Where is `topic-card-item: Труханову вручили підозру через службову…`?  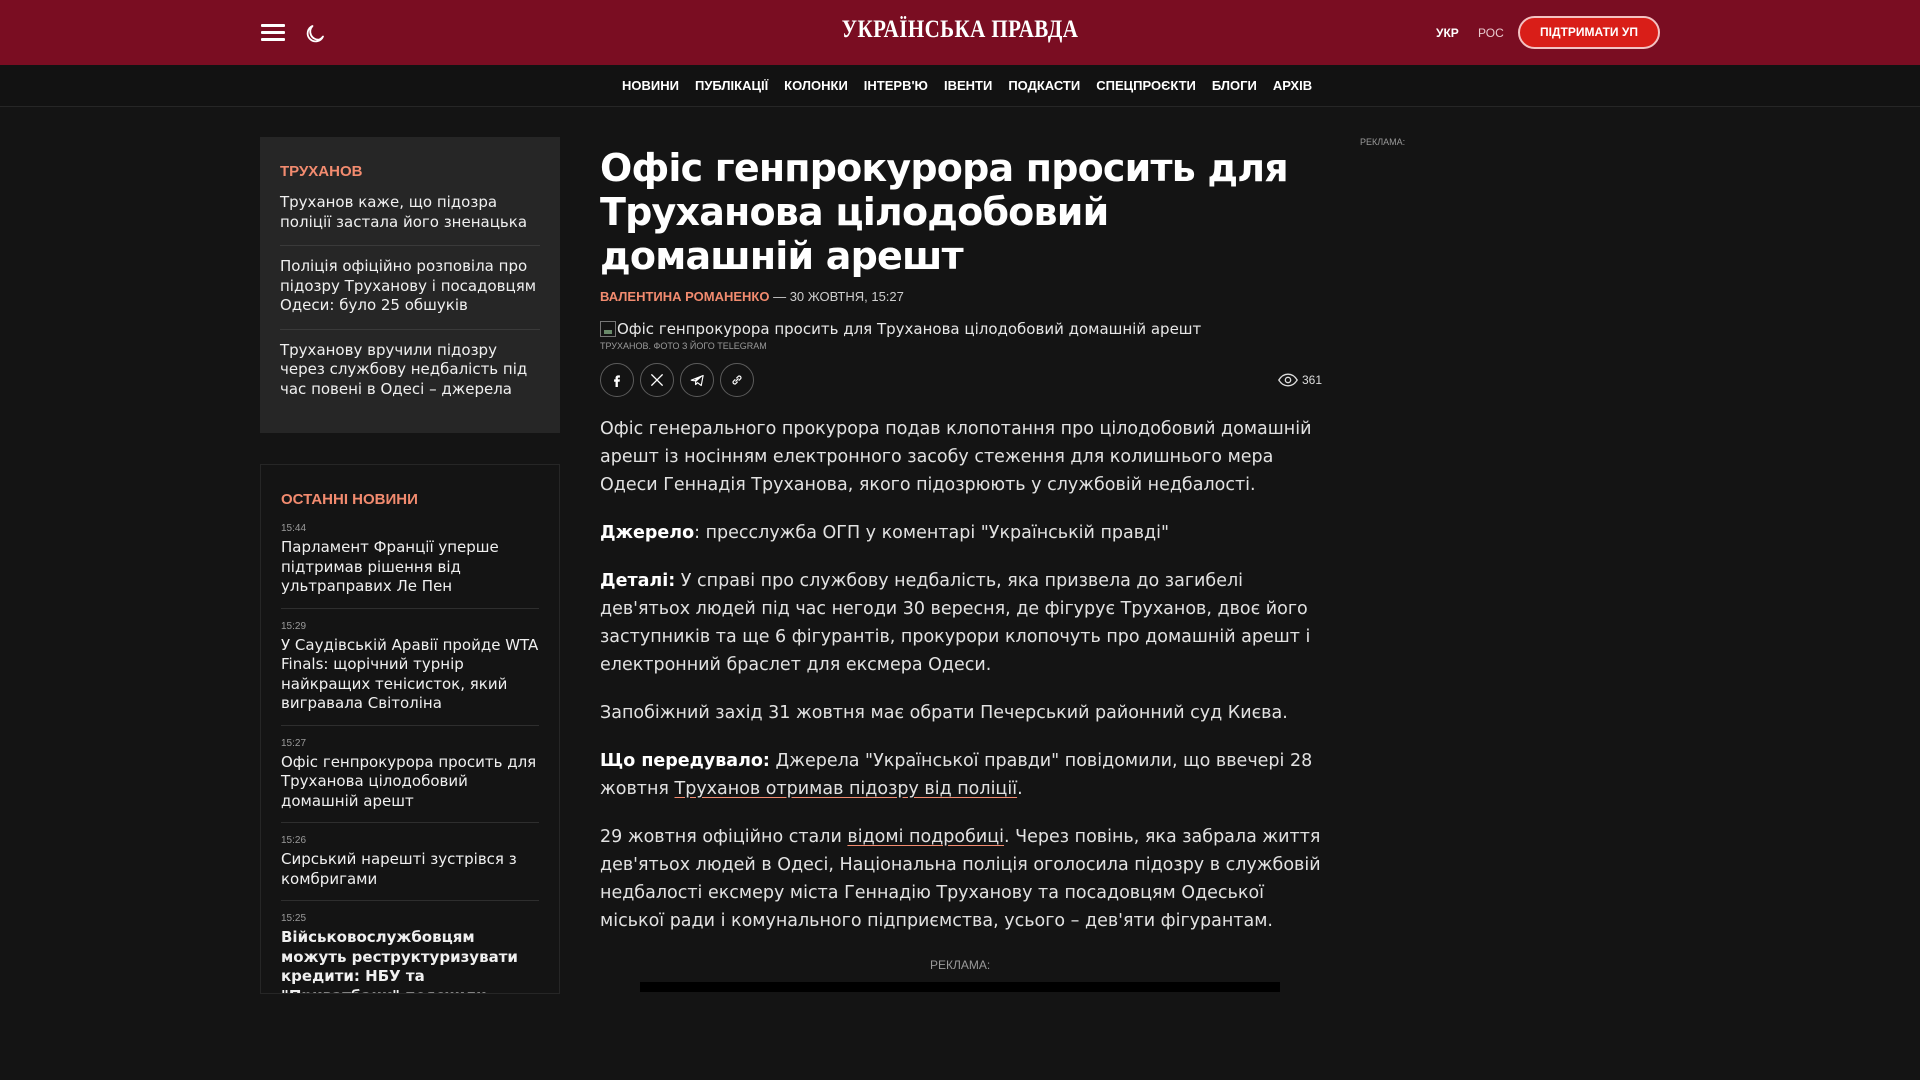
topic-card-item: Труханову вручили підозру через службову… is located at coordinates (410, 377).